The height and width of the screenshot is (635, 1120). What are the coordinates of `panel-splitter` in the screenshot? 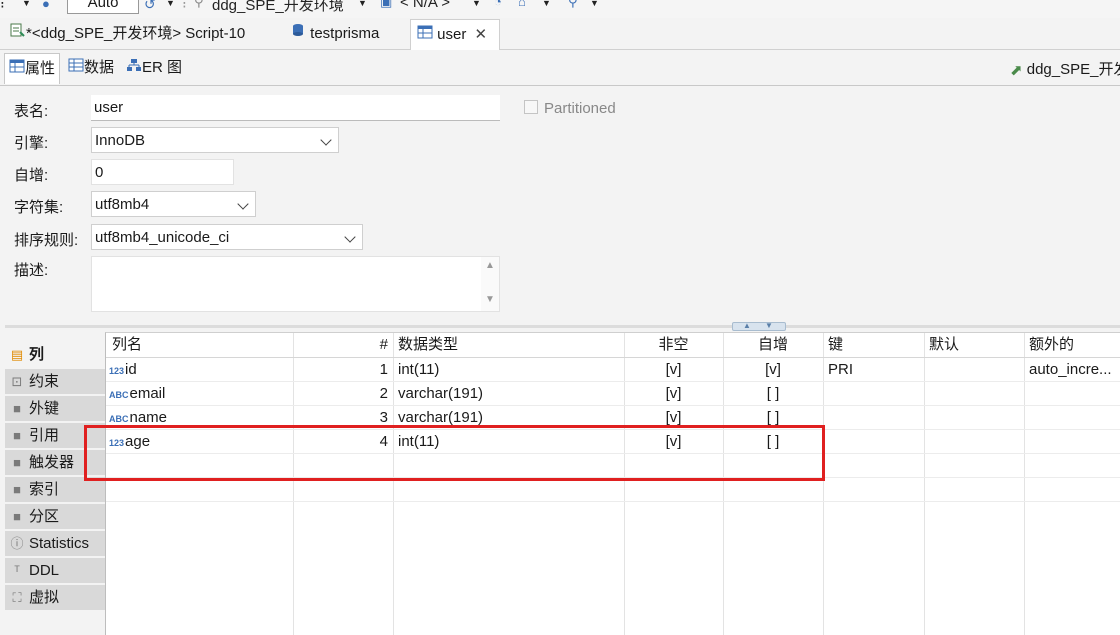 It's located at (562, 326).